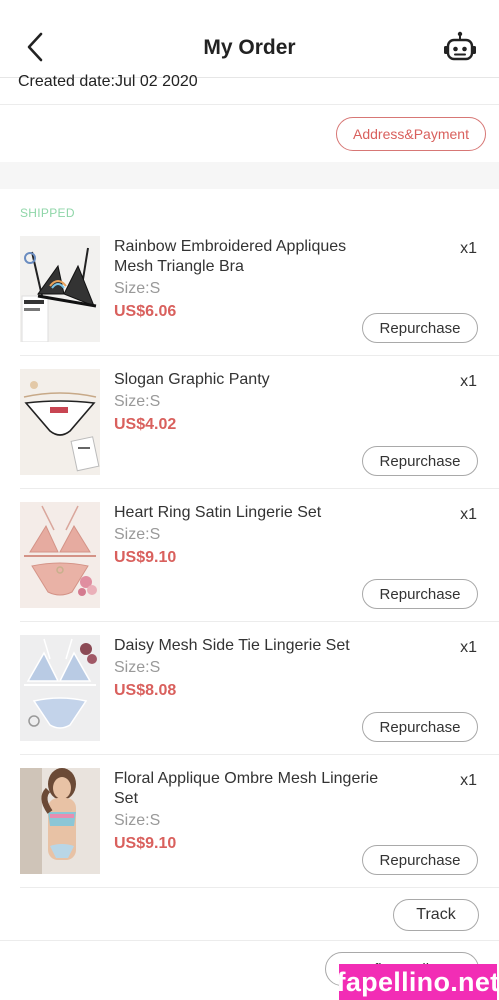  What do you see at coordinates (436, 915) in the screenshot?
I see `track-button: Track` at bounding box center [436, 915].